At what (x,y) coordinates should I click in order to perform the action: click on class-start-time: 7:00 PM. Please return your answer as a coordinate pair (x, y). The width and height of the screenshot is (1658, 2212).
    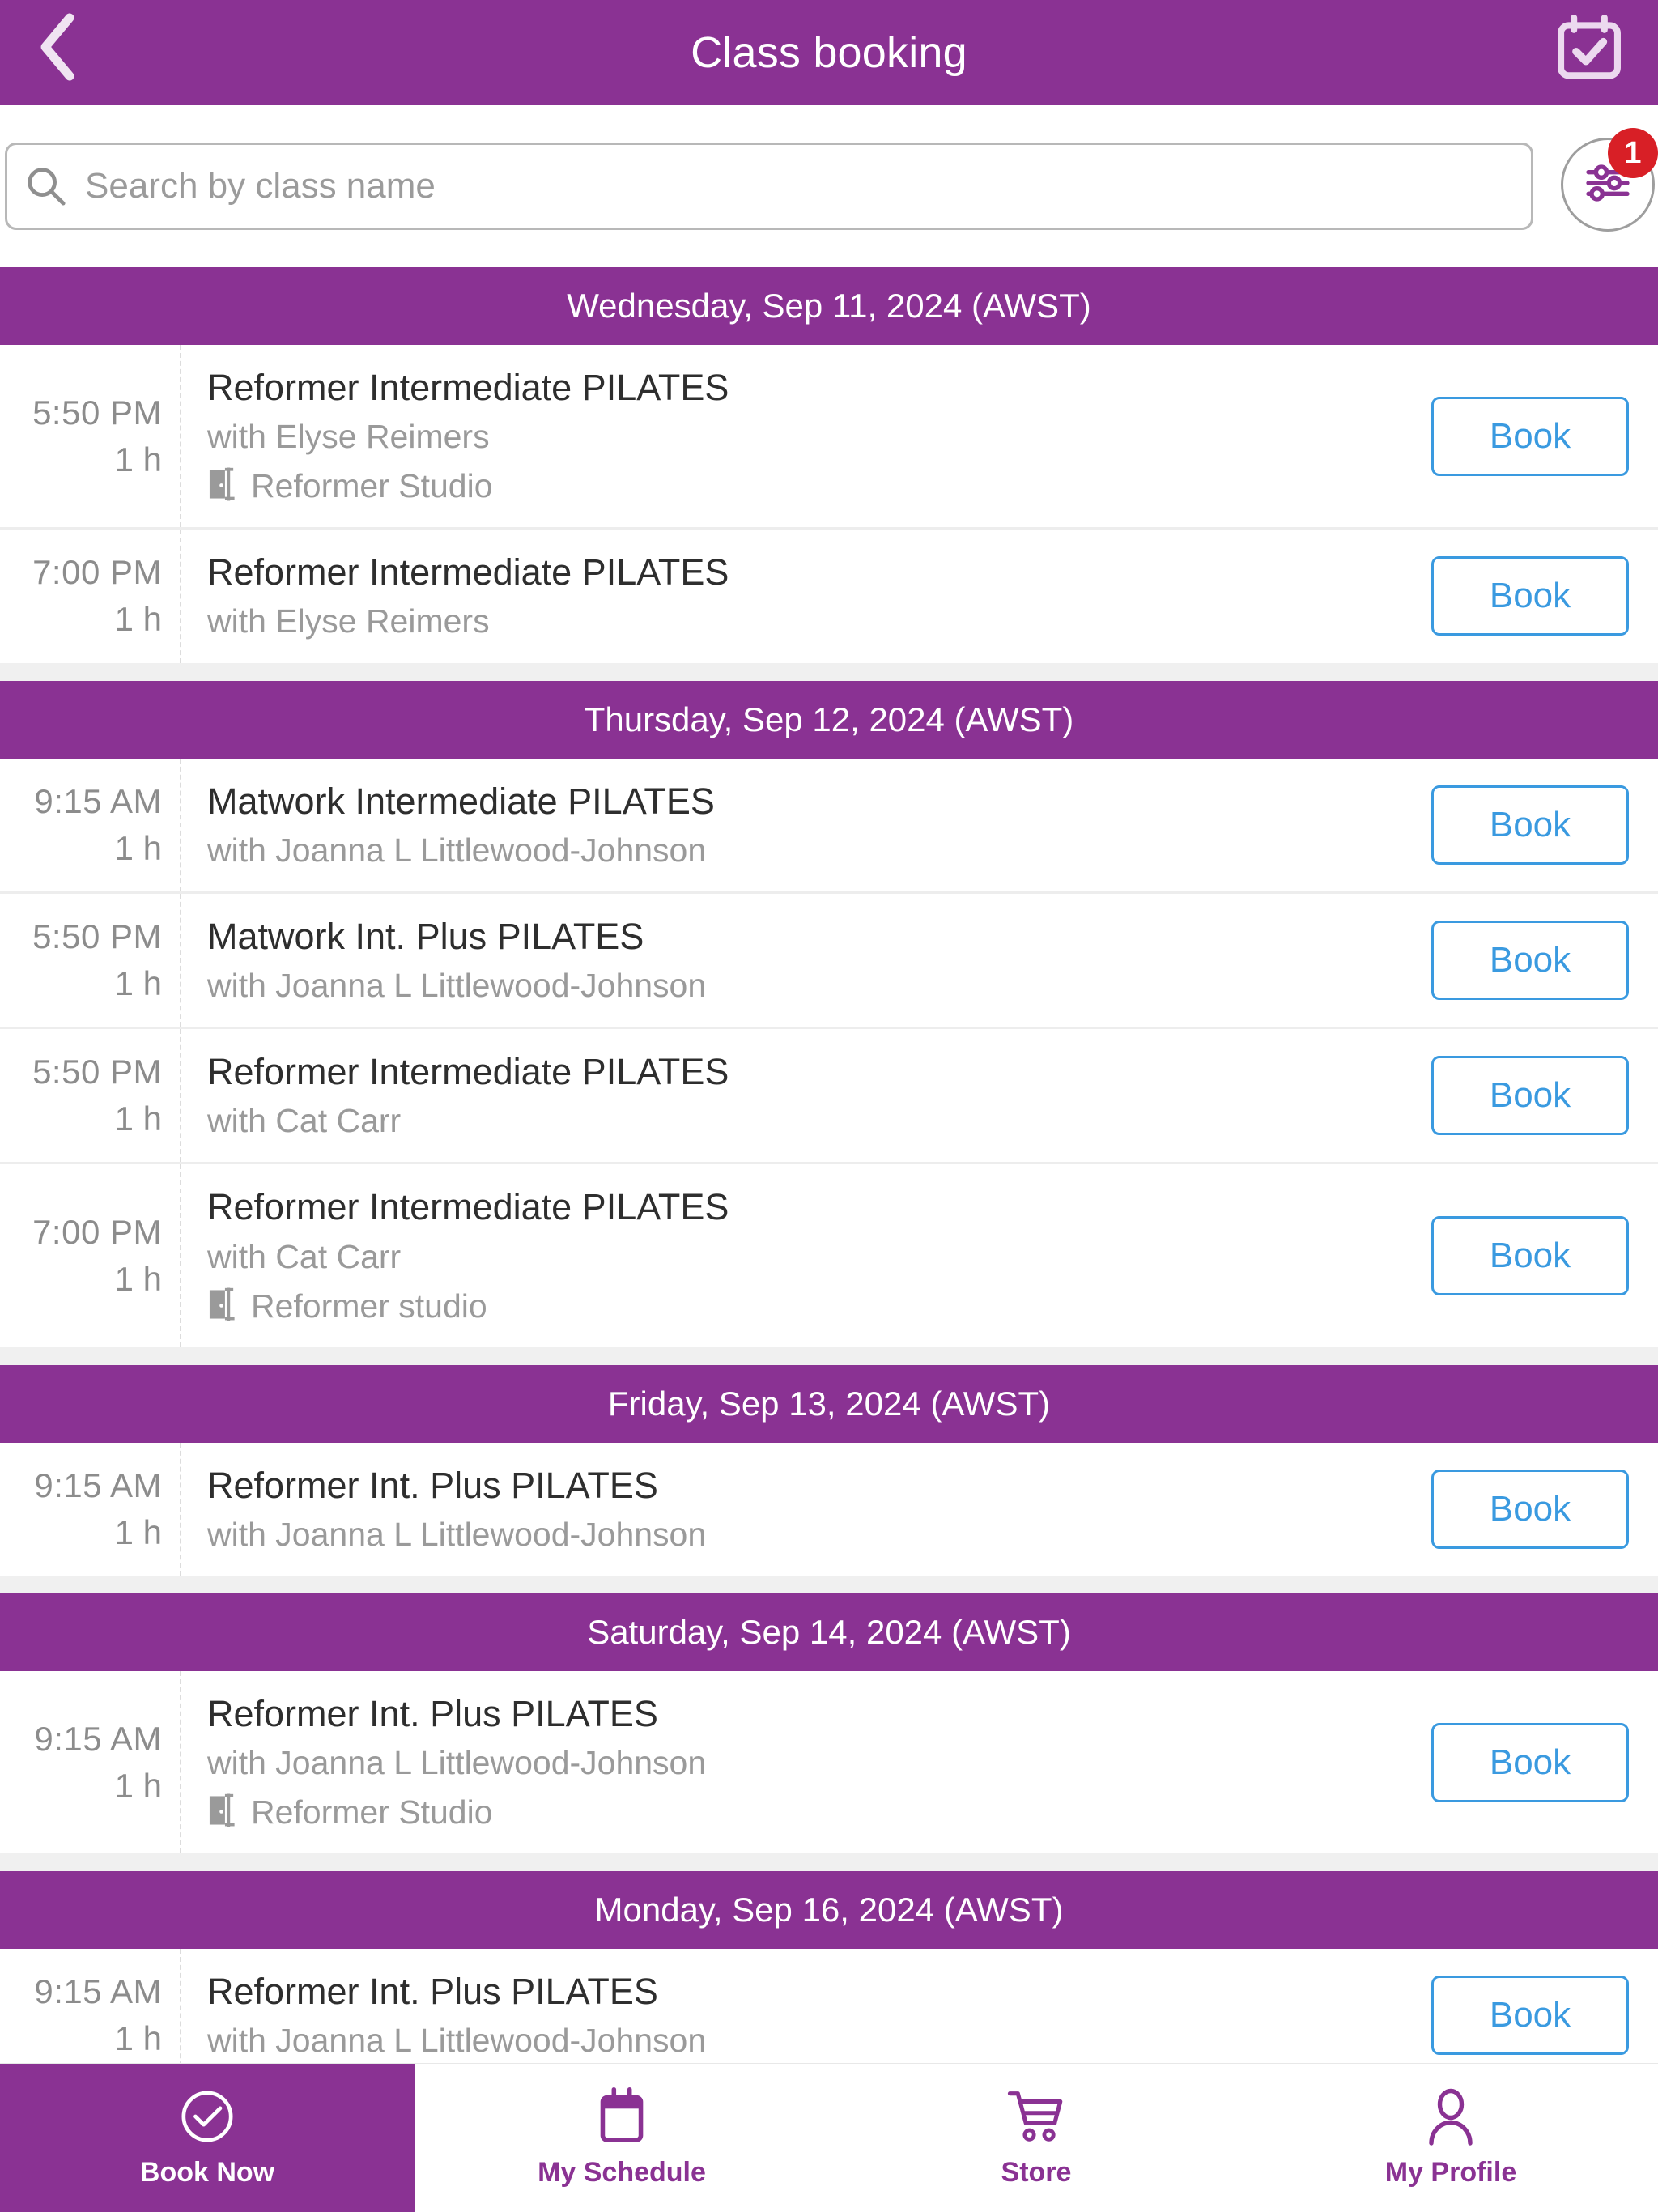
    Looking at the image, I should click on (97, 1232).